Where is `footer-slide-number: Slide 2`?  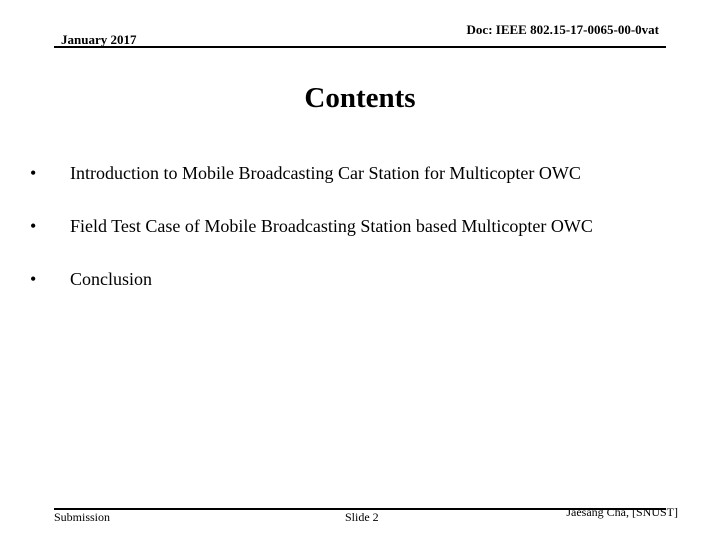
footer-slide-number: Slide 2 is located at coordinates (362, 517).